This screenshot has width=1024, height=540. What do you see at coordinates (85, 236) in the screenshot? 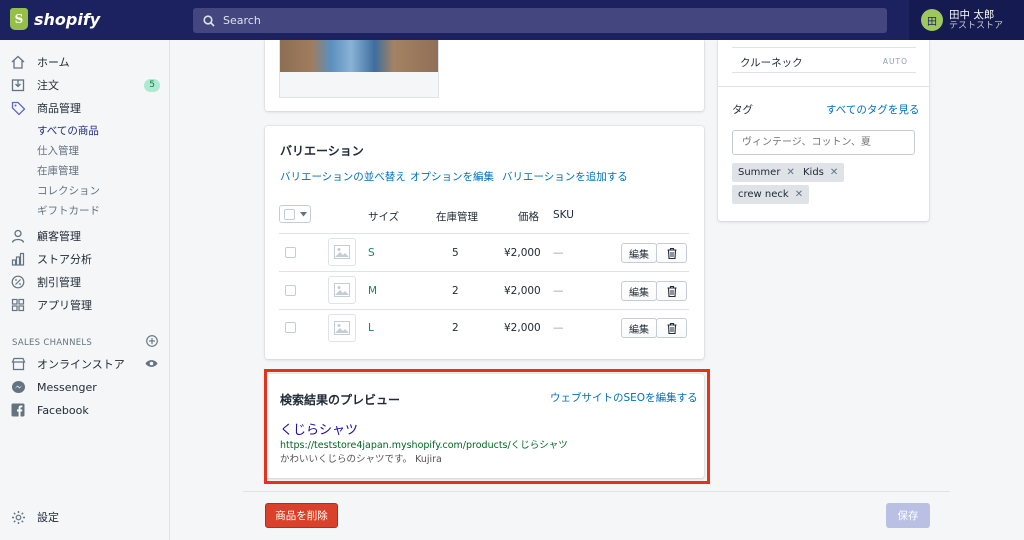
I see `sidebar-item-customers: 顧客管理` at bounding box center [85, 236].